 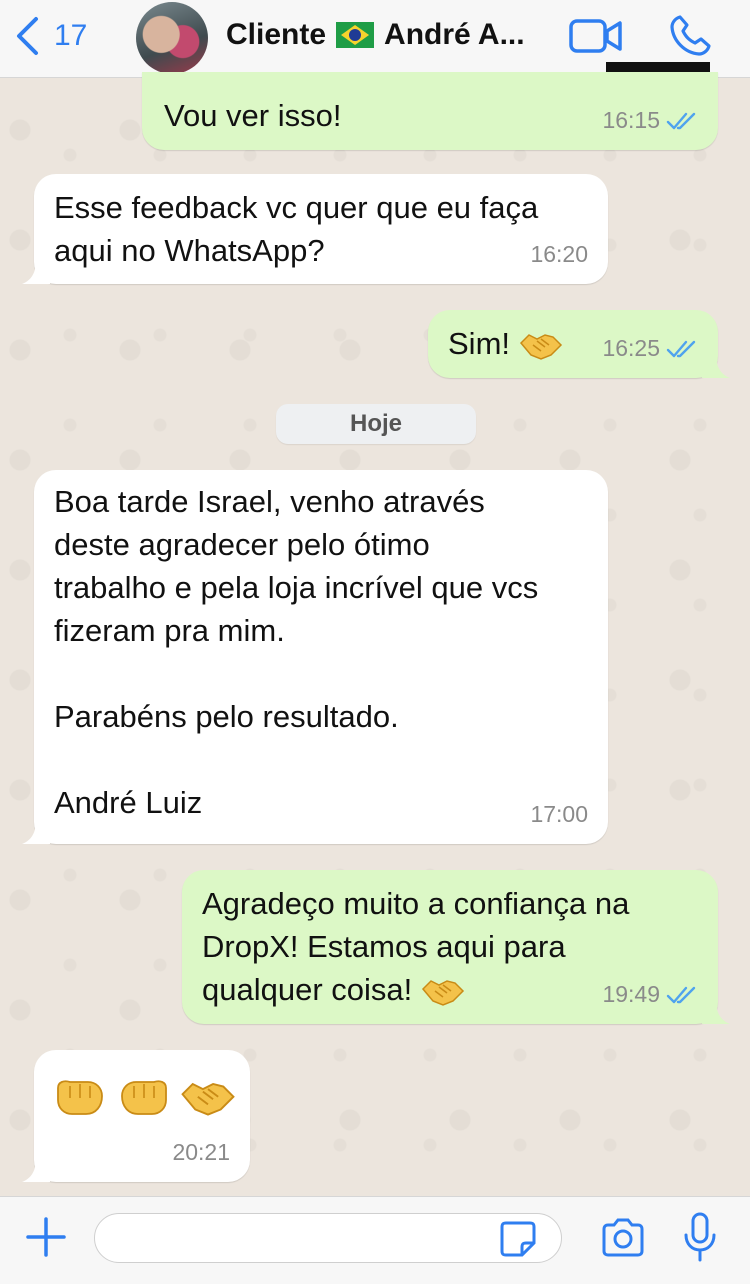 I want to click on message-time: 16:20, so click(x=559, y=254).